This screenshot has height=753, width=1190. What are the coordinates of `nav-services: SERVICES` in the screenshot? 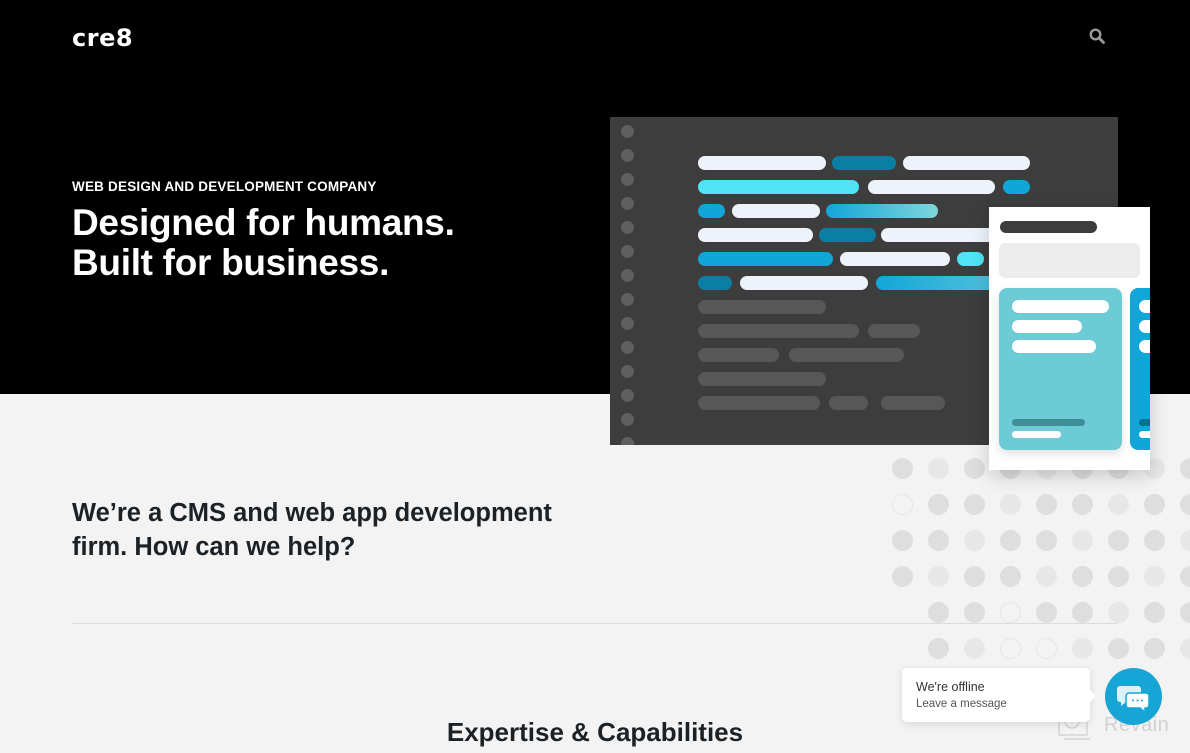 It's located at (40, 8).